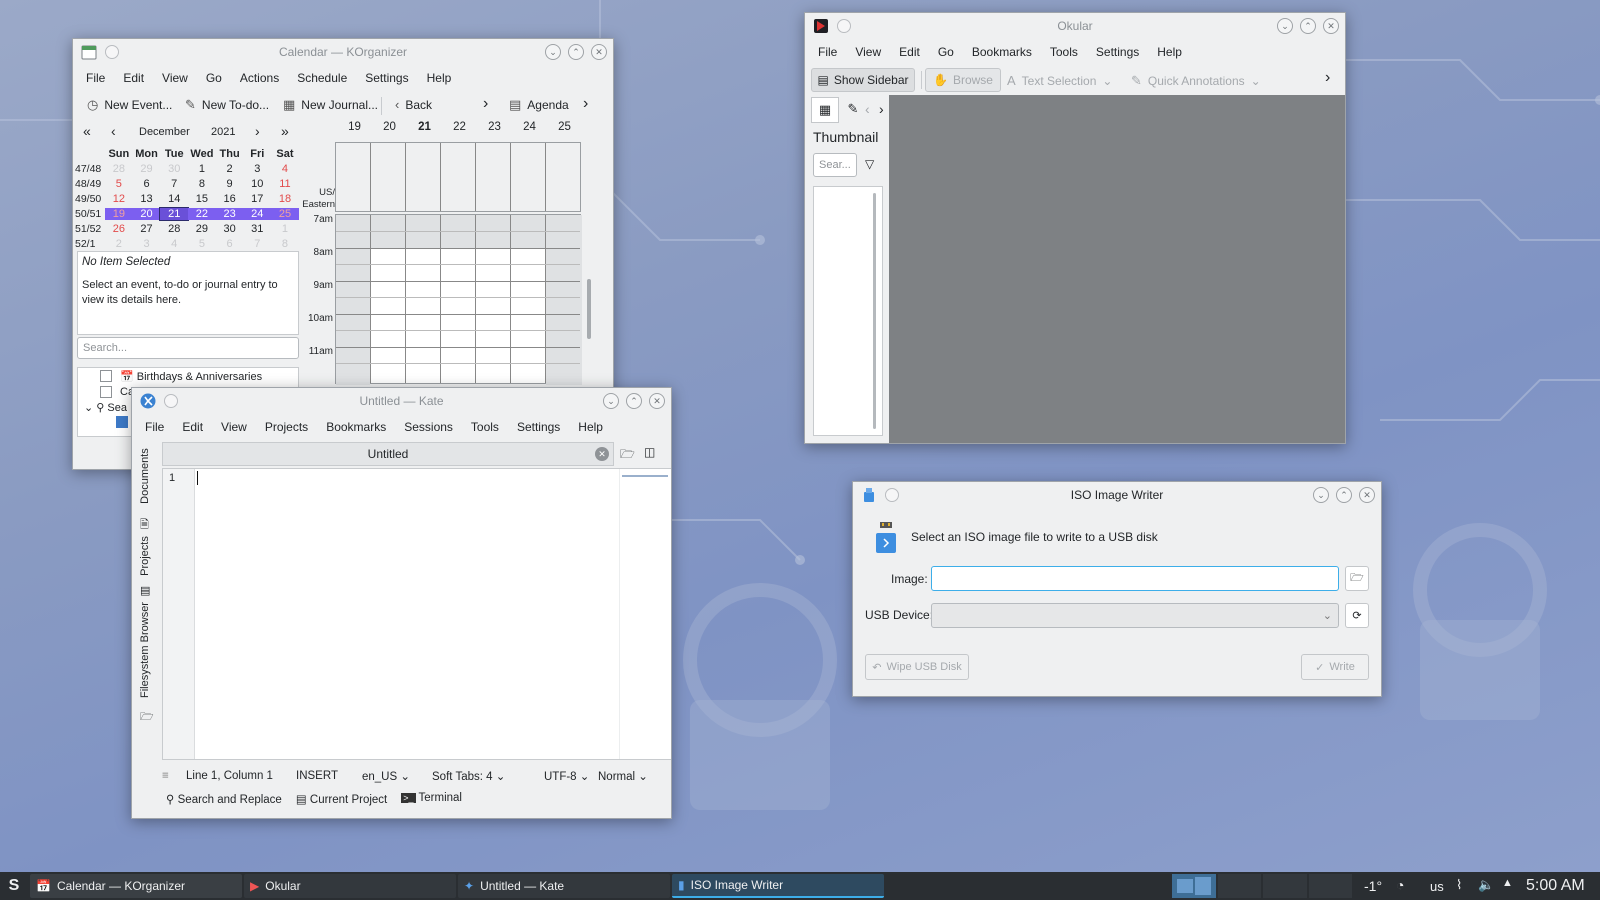 Image resolution: width=1600 pixels, height=900 pixels. Describe the element at coordinates (589, 309) in the screenshot. I see `agenda-scrollbar` at that location.